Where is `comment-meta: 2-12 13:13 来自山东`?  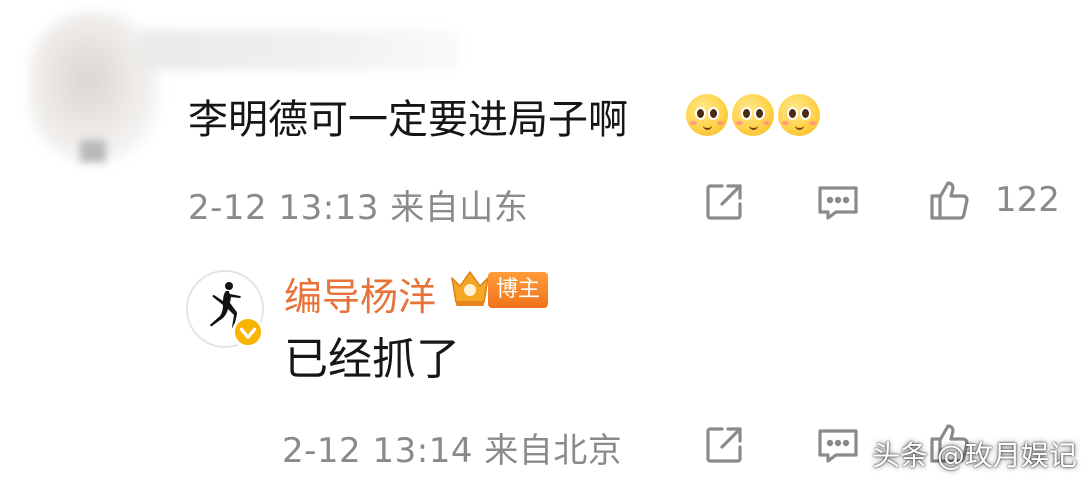 comment-meta: 2-12 13:13 来自山东 is located at coordinates (358, 204).